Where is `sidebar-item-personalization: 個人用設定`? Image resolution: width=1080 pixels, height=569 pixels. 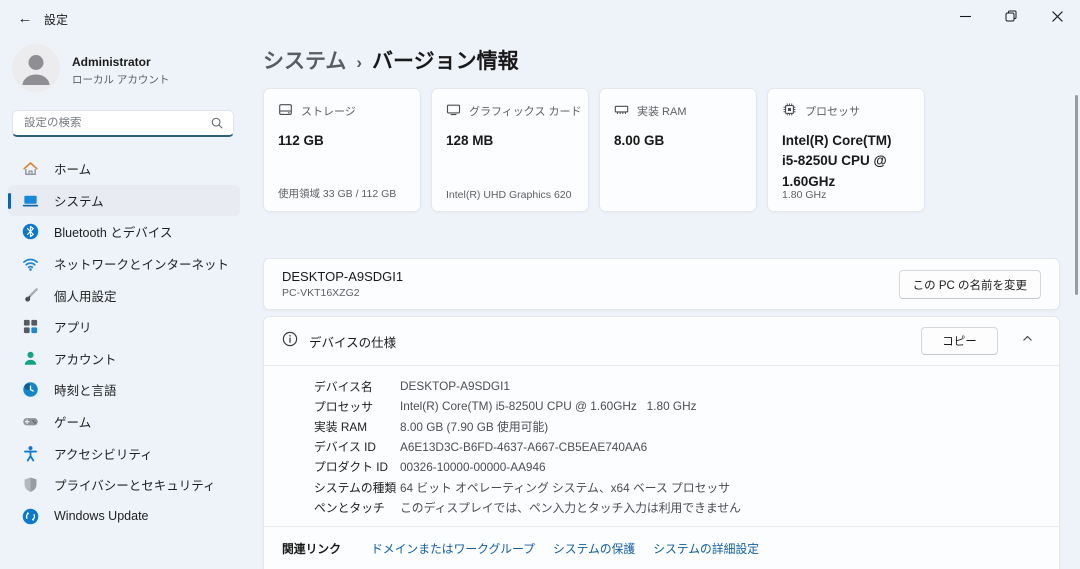
sidebar-item-personalization: 個人用設定 is located at coordinates (124, 295).